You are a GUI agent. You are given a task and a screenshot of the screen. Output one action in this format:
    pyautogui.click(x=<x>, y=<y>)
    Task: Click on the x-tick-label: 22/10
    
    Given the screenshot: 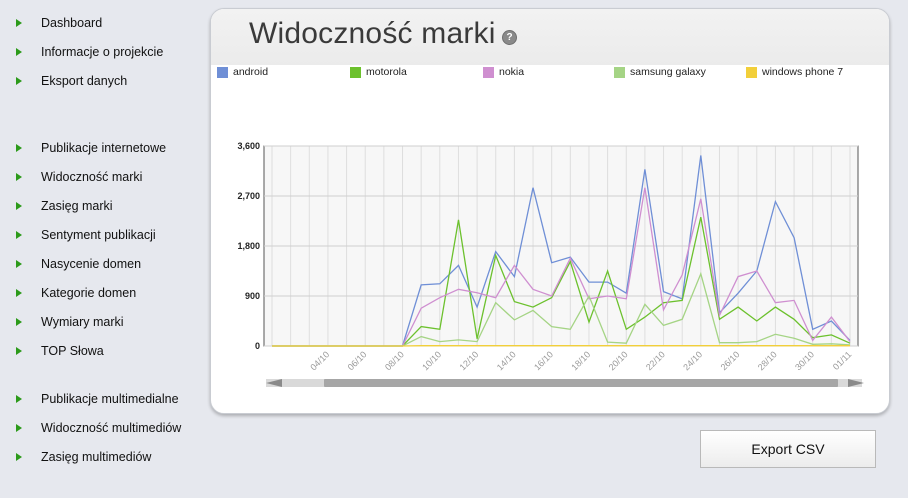 What is the action you would take?
    pyautogui.click(x=655, y=360)
    